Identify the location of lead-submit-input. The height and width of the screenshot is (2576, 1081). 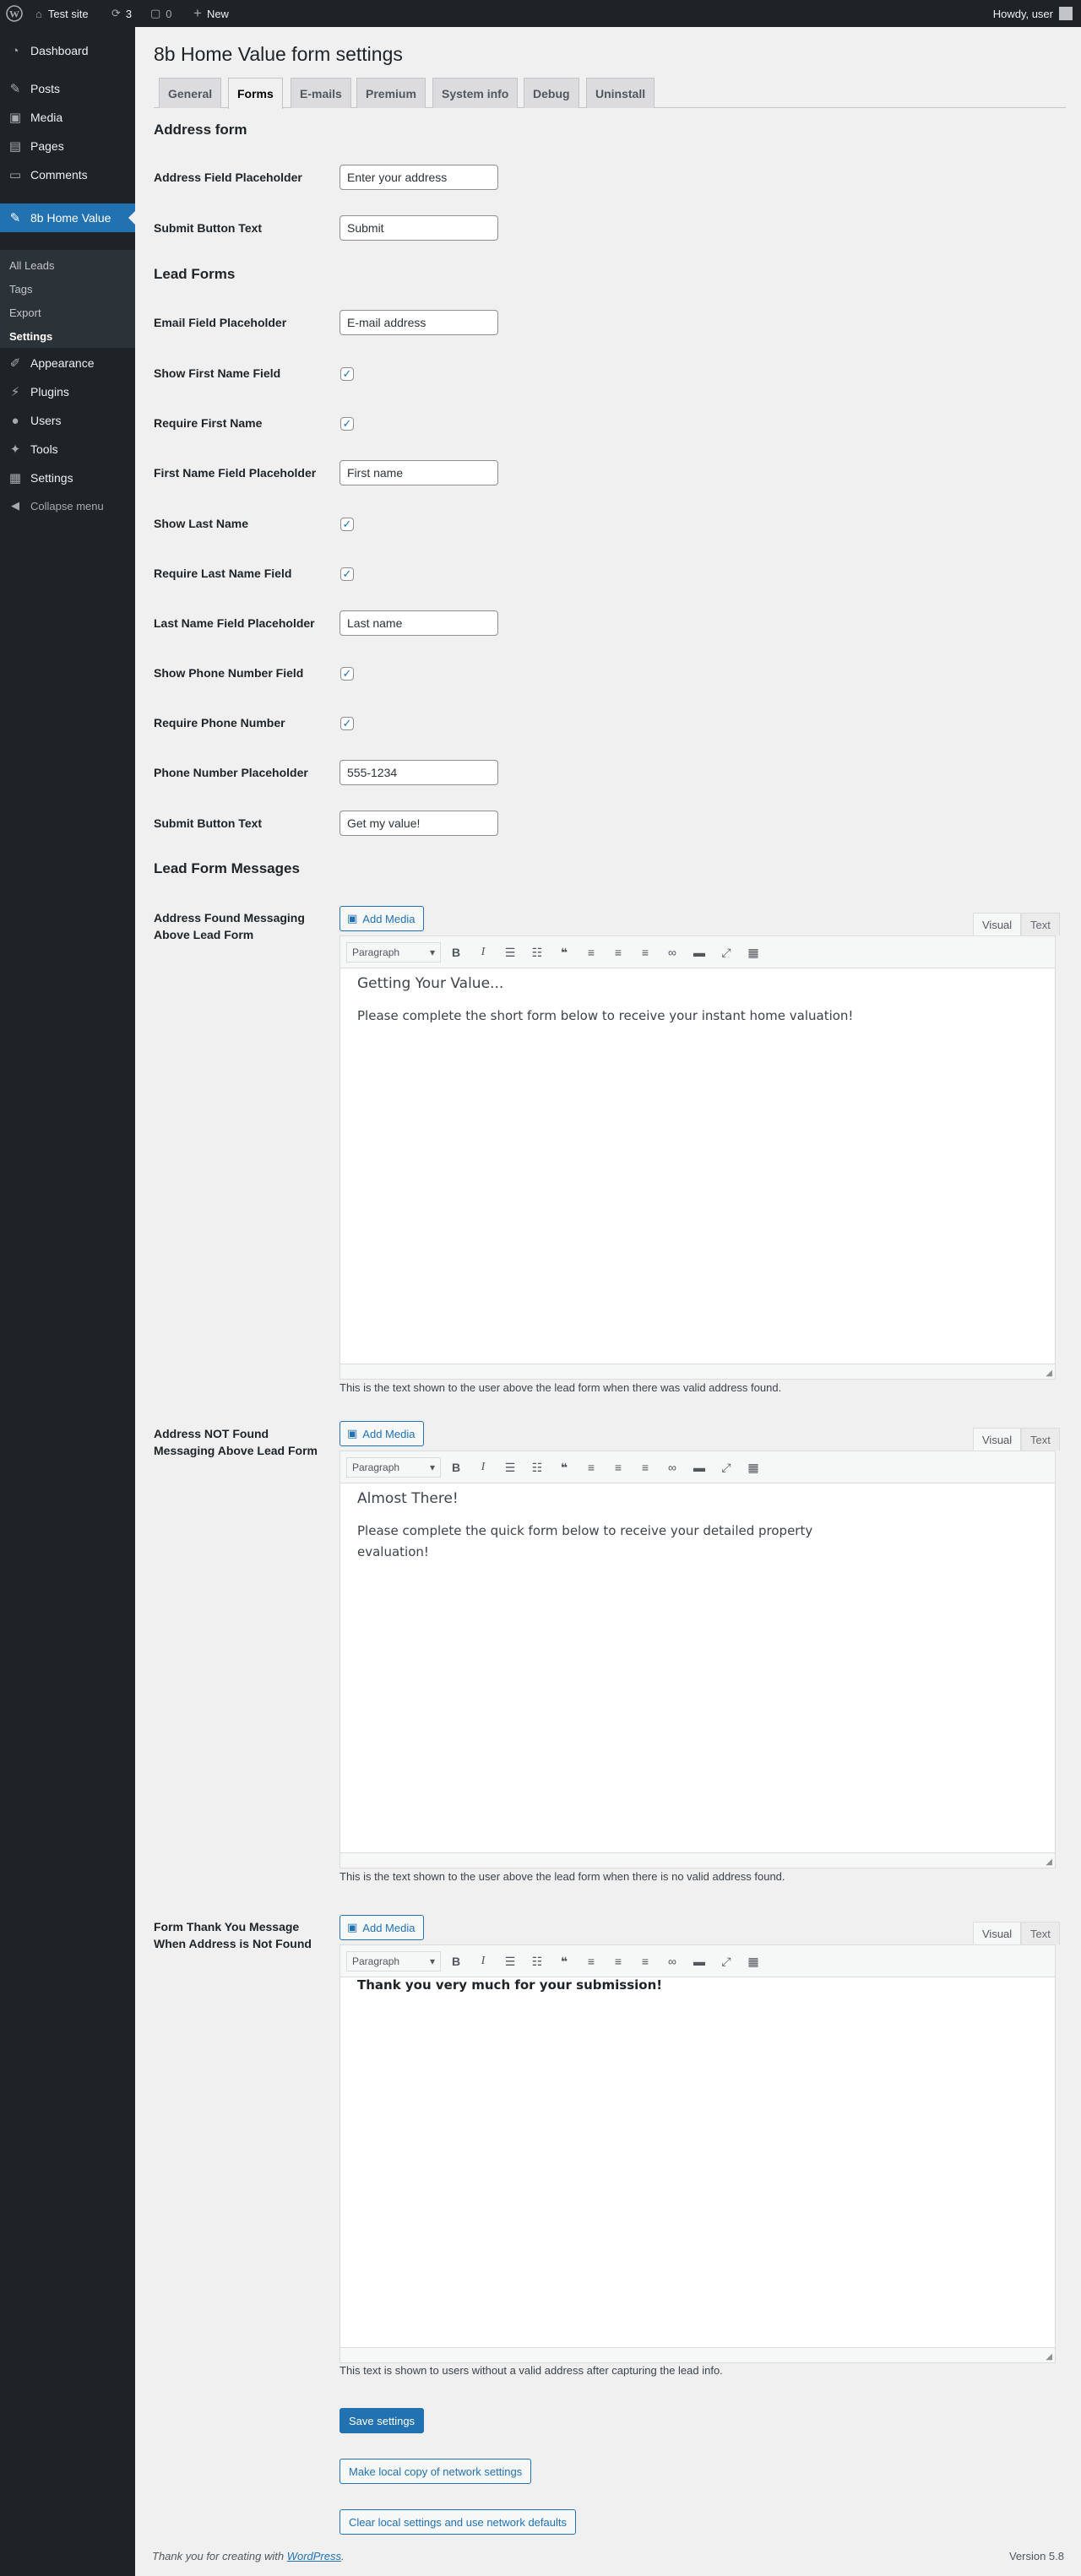
(419, 824).